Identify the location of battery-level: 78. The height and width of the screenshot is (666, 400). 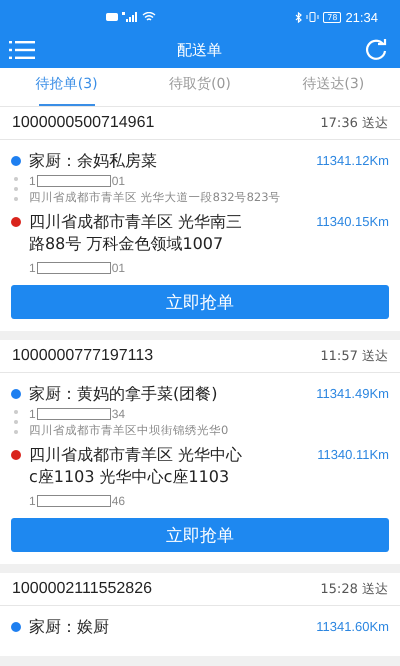
(332, 17).